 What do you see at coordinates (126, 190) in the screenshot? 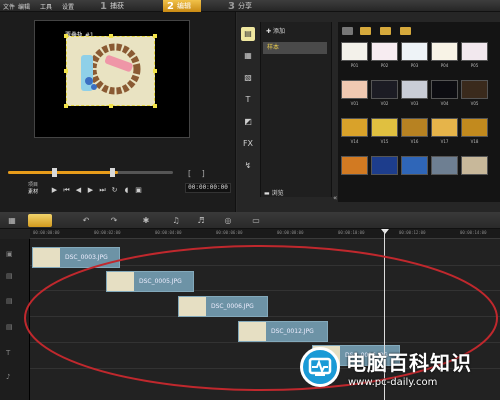
I see `volume-icon: ◖` at bounding box center [126, 190].